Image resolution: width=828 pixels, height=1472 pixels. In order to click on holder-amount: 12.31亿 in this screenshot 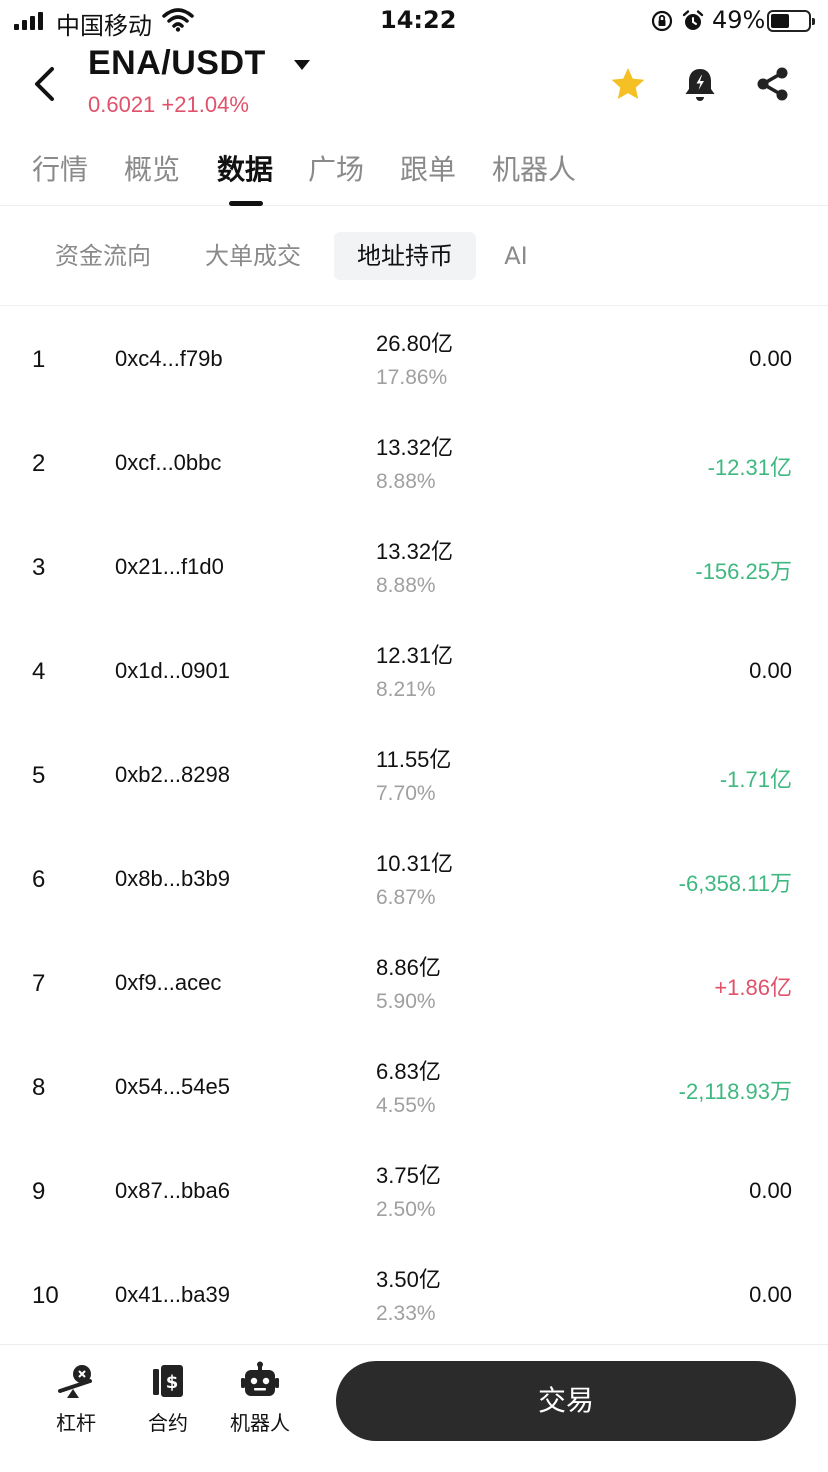, I will do `click(415, 655)`.